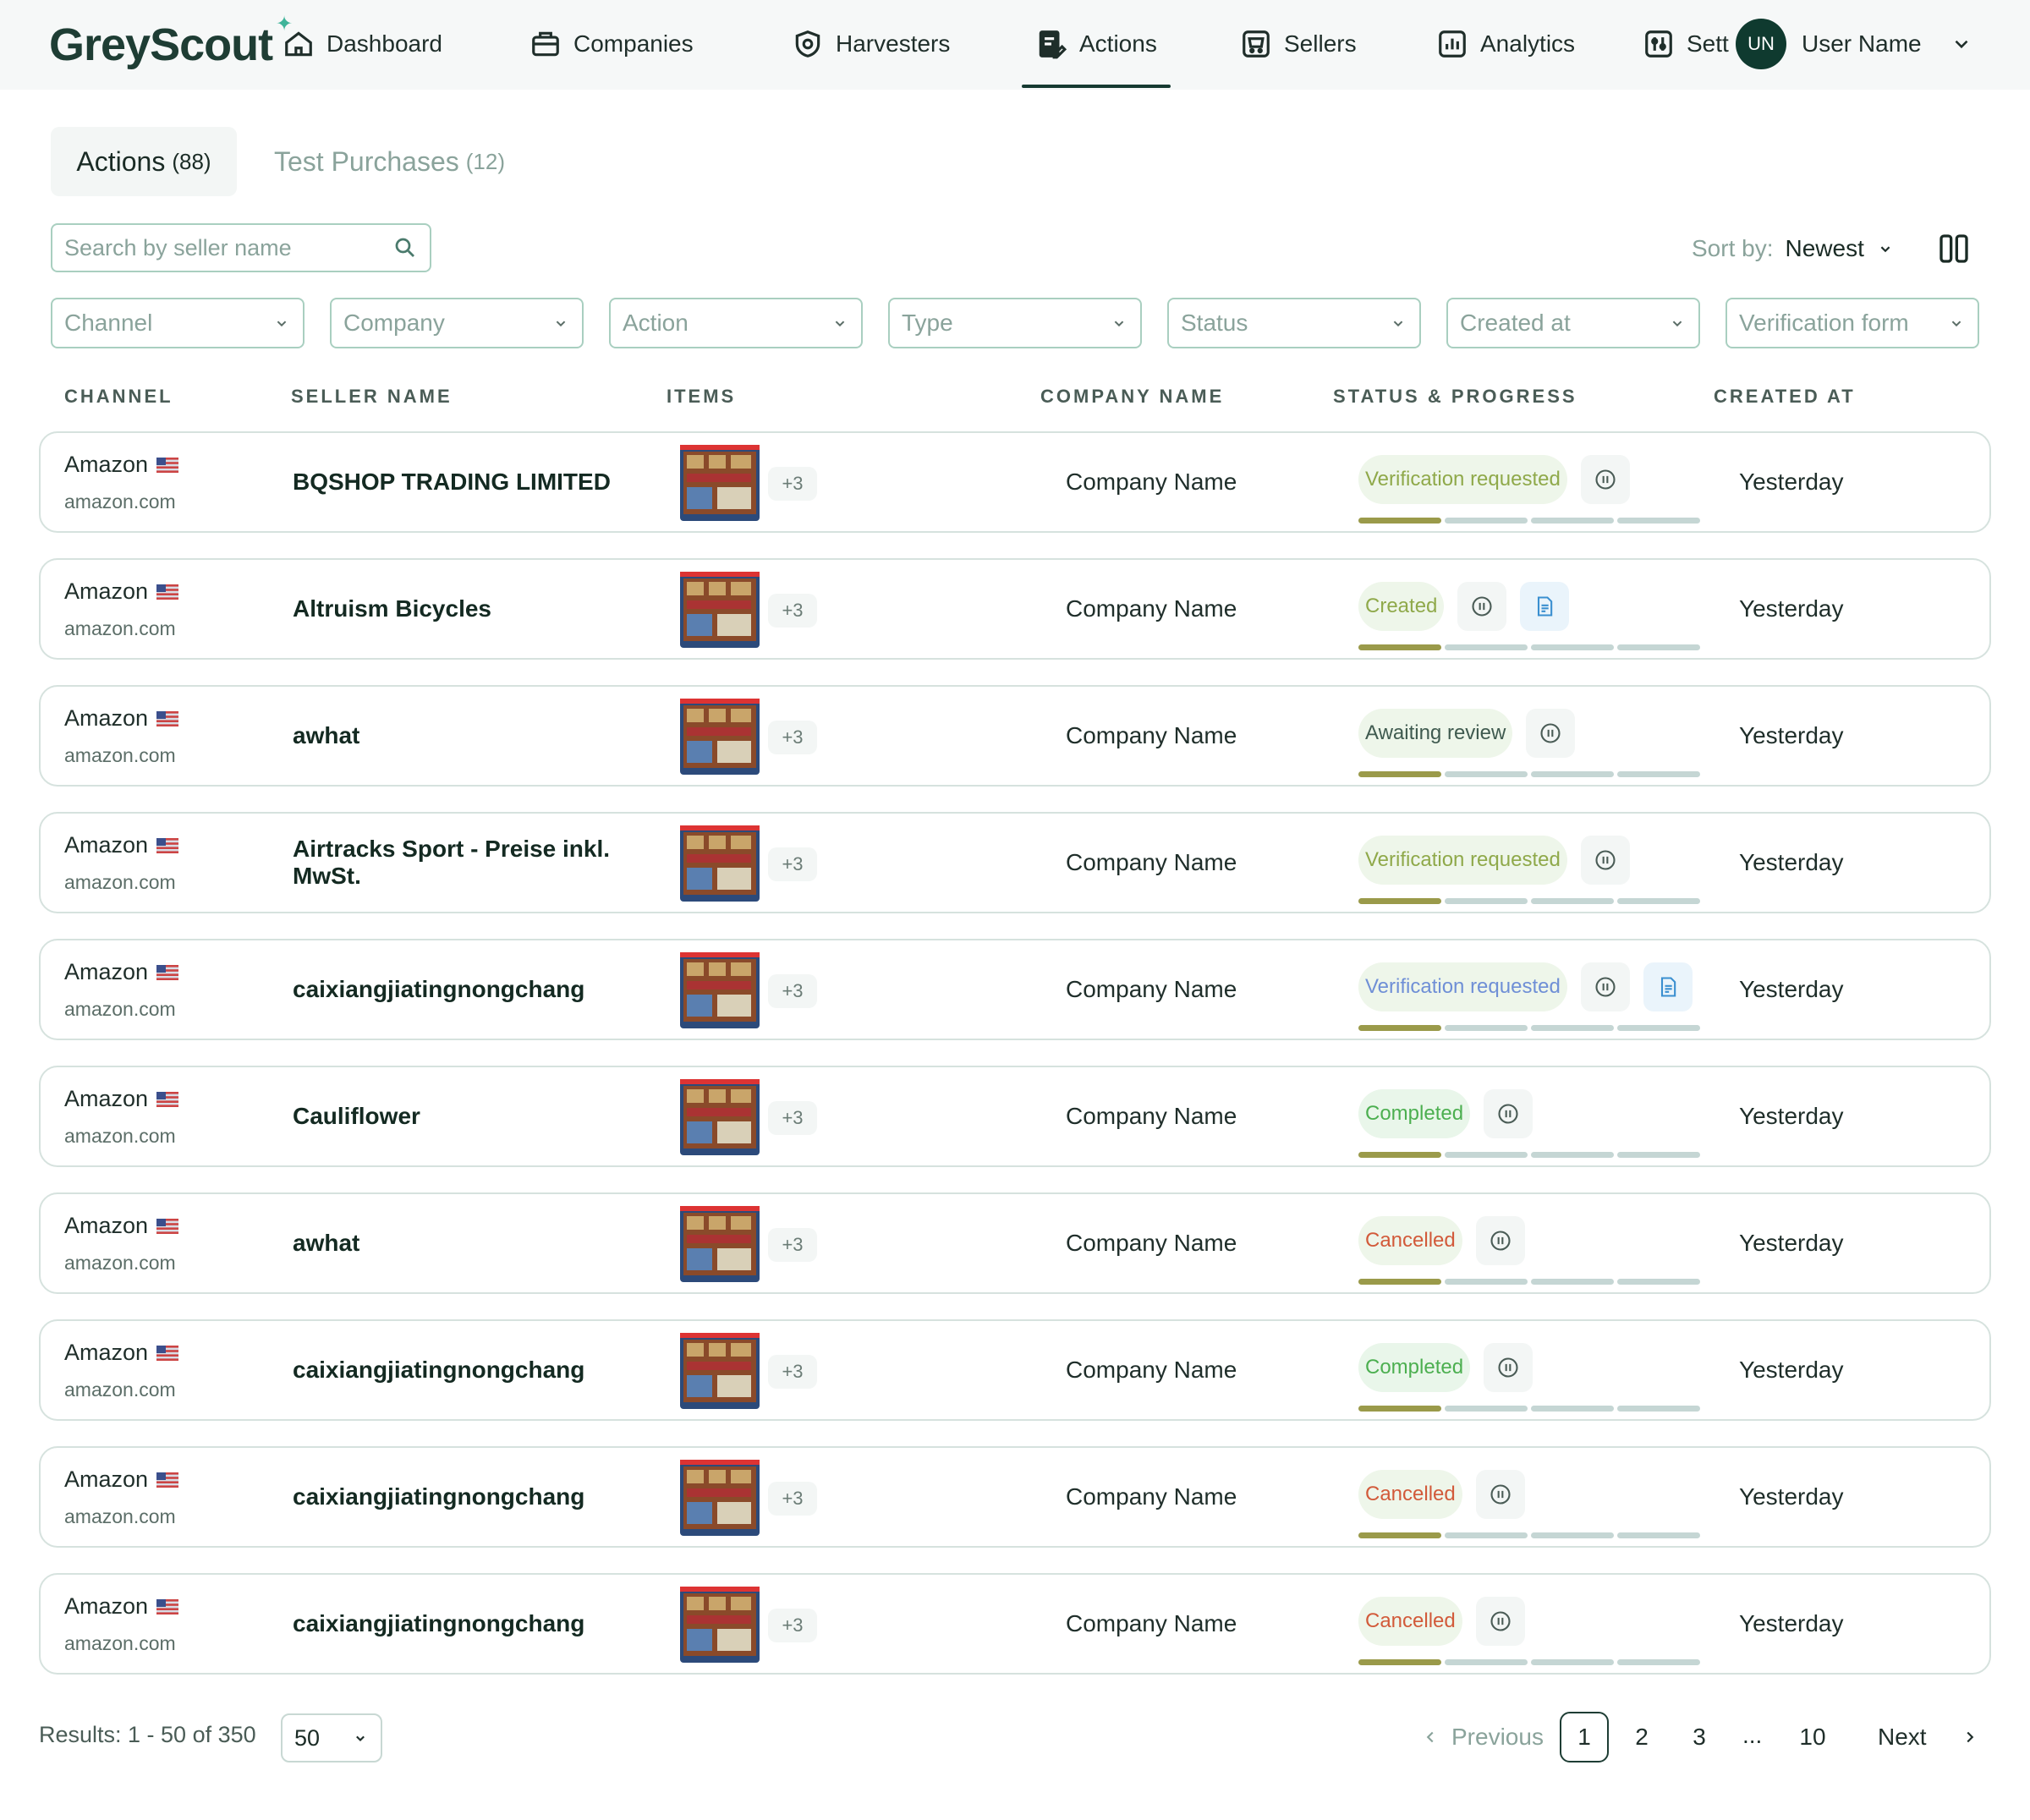  What do you see at coordinates (720, 1625) in the screenshot?
I see `product-thumbnail` at bounding box center [720, 1625].